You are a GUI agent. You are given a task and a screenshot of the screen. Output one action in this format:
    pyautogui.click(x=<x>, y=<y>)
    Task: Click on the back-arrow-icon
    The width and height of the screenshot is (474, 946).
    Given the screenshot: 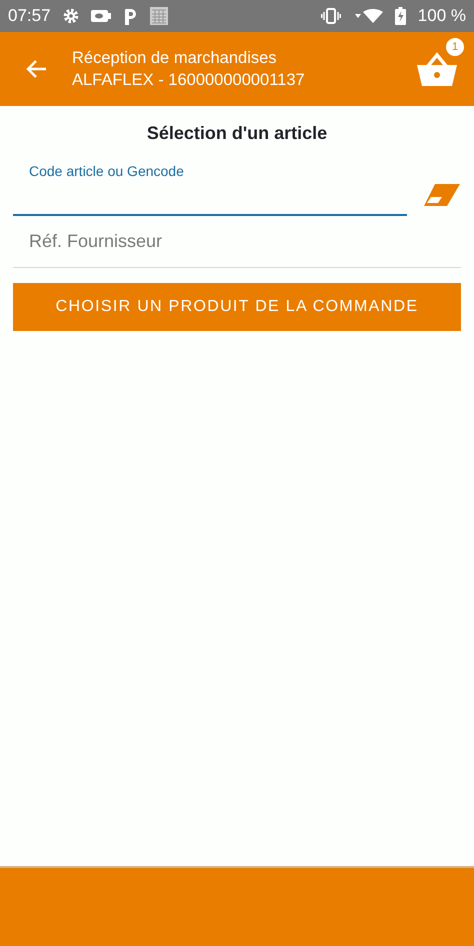 What is the action you would take?
    pyautogui.click(x=36, y=69)
    